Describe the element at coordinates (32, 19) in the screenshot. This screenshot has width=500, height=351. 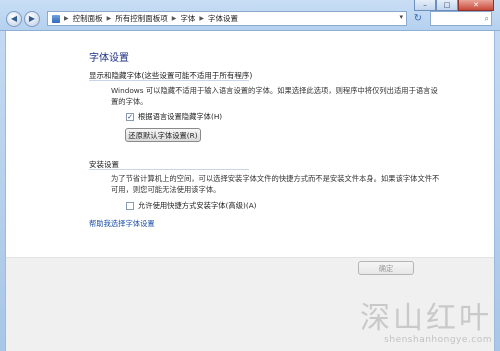
I see `forward-button: ▶` at that location.